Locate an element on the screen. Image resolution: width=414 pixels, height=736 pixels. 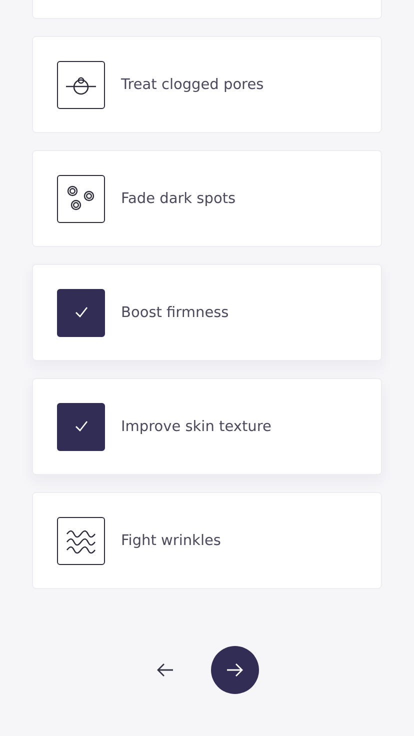
arrow-right-icon is located at coordinates (235, 670).